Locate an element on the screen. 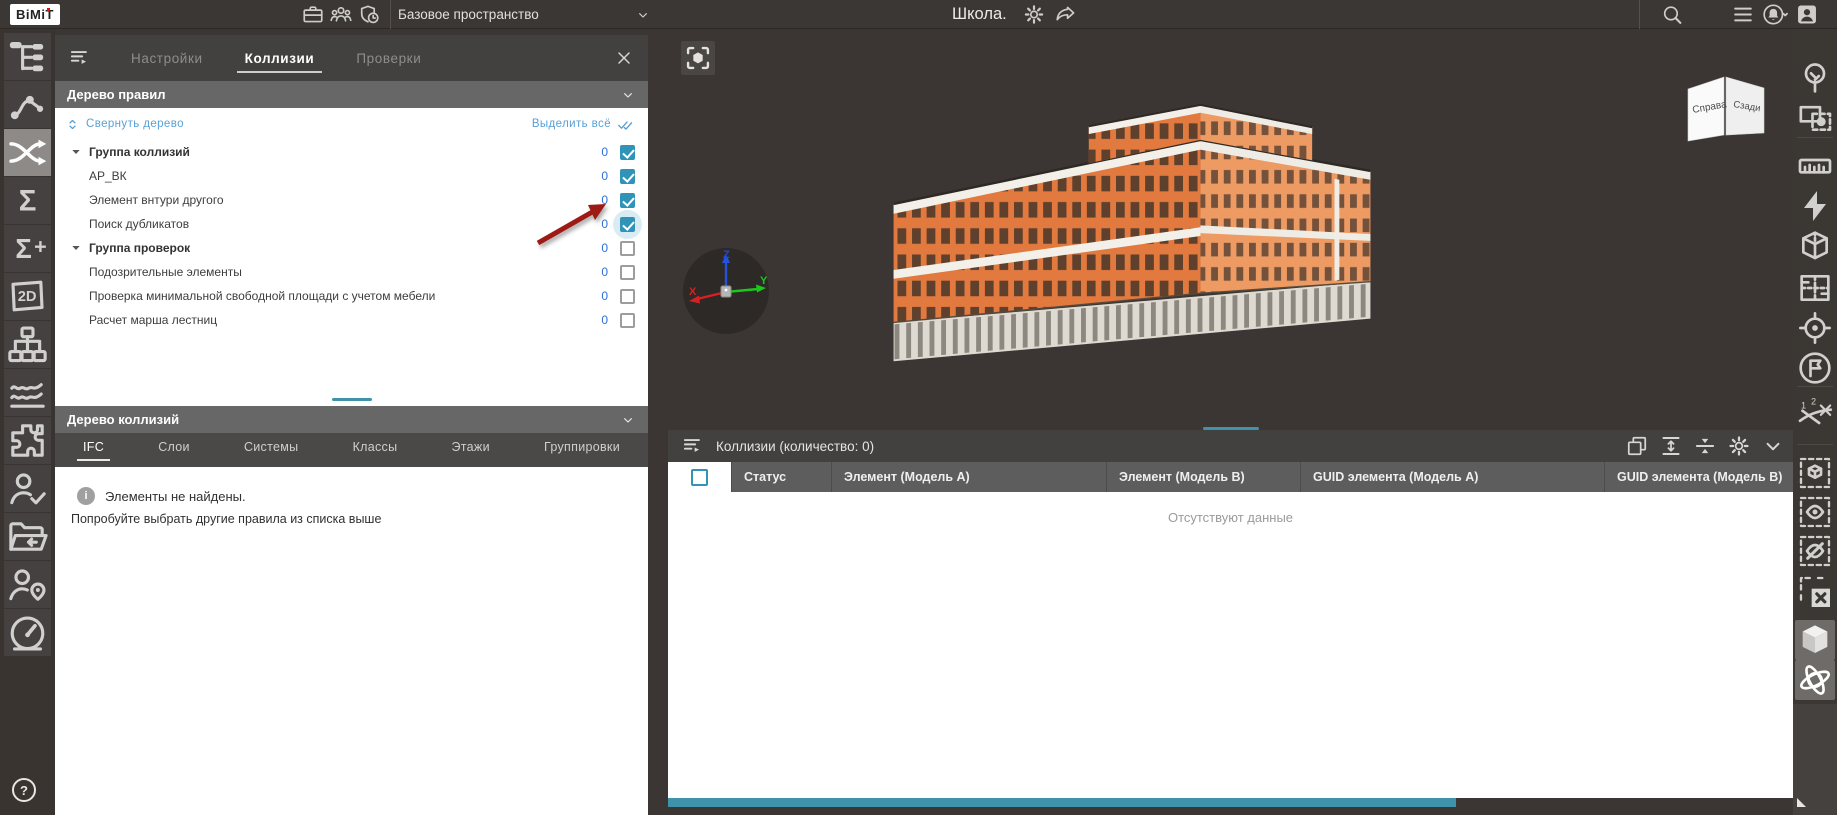  right-toolbar-locate-icon is located at coordinates (1815, 328).